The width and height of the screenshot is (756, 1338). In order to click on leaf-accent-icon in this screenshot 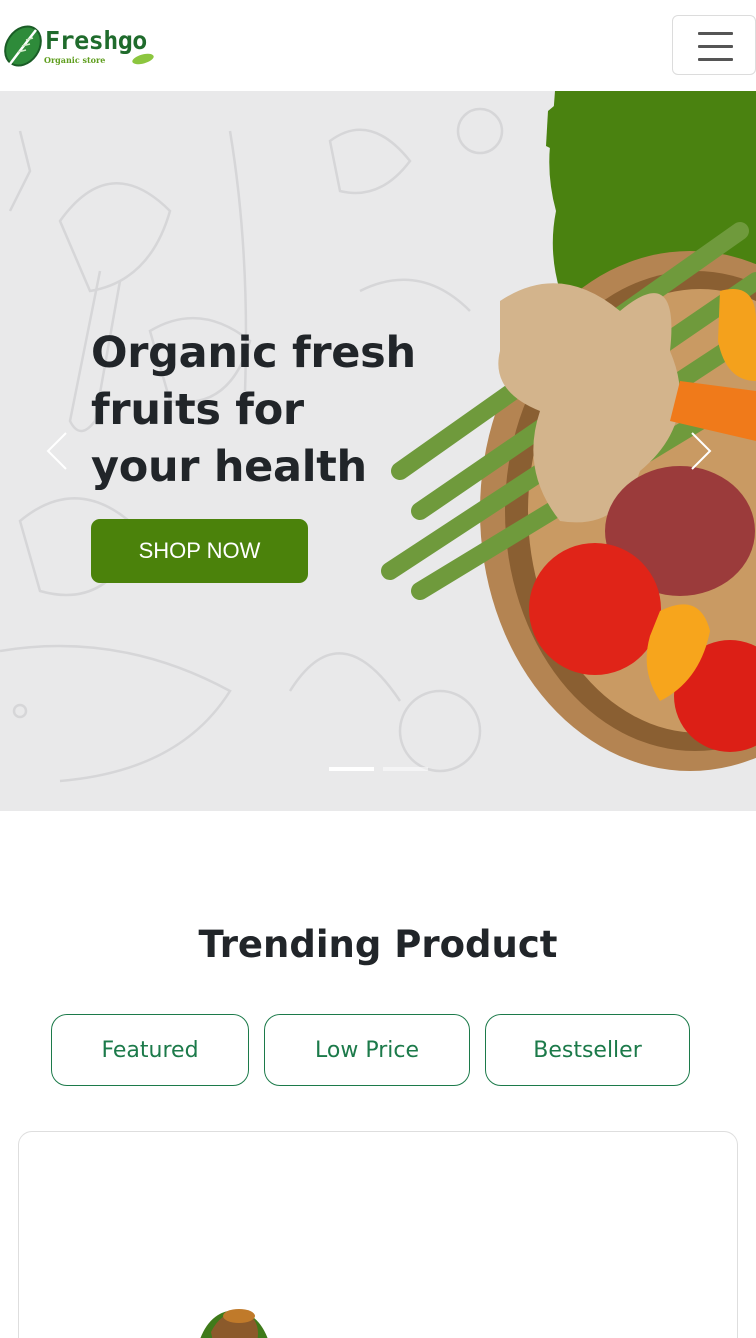, I will do `click(143, 59)`.